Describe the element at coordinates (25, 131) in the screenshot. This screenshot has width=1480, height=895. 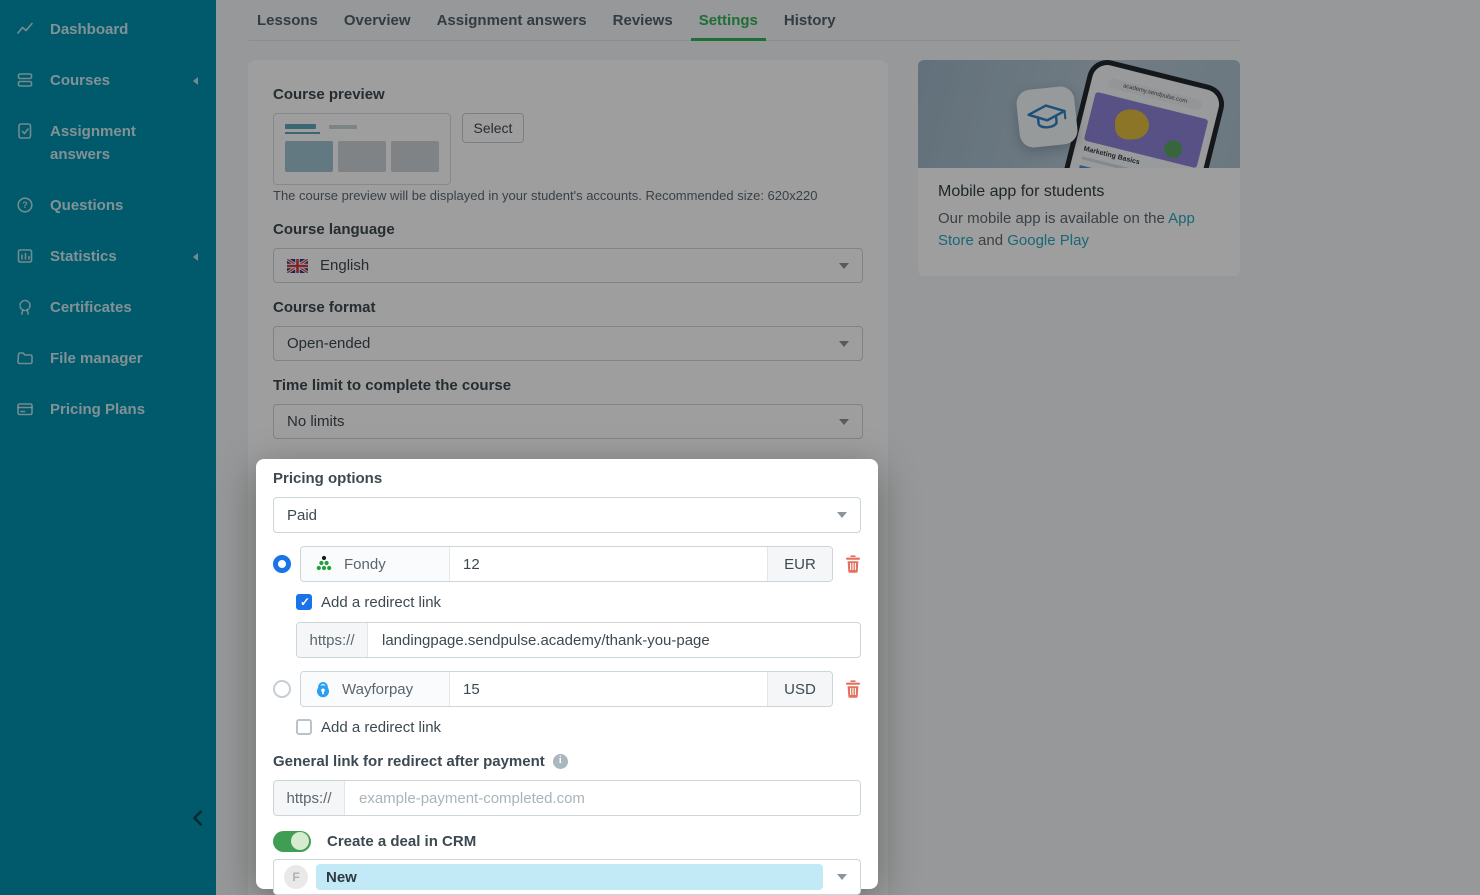
I see `assignment-icon` at that location.